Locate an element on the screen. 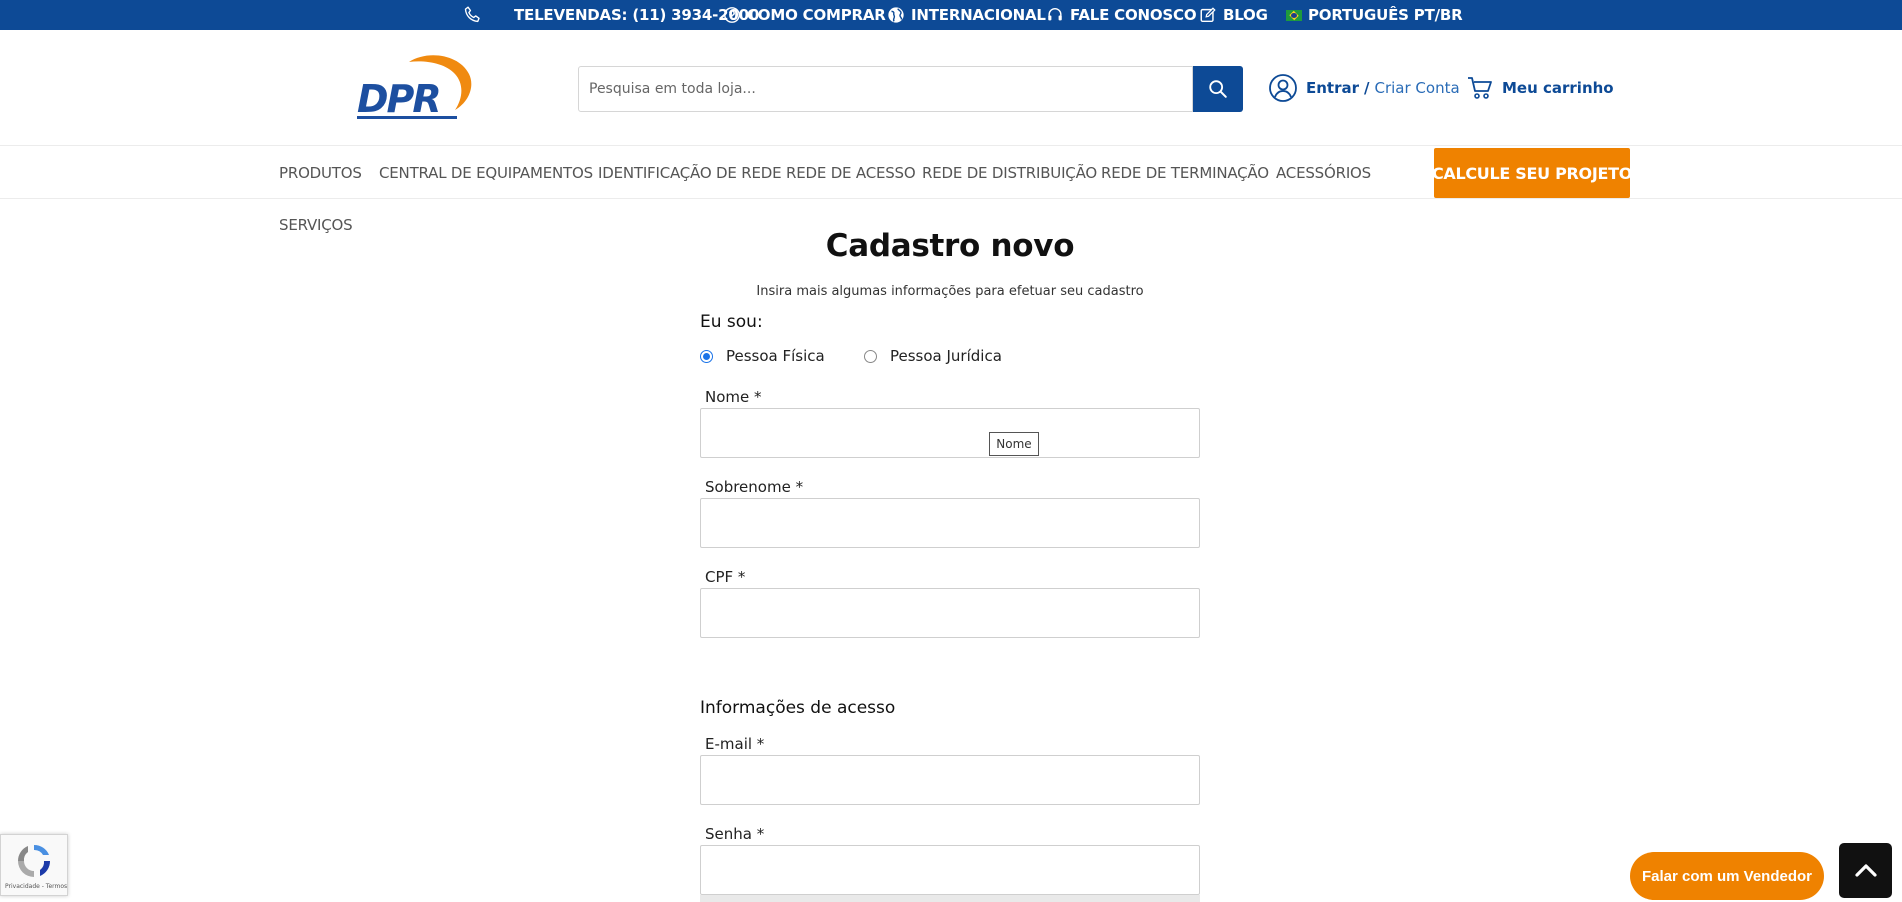  blog-link: BLOG is located at coordinates (1233, 15).